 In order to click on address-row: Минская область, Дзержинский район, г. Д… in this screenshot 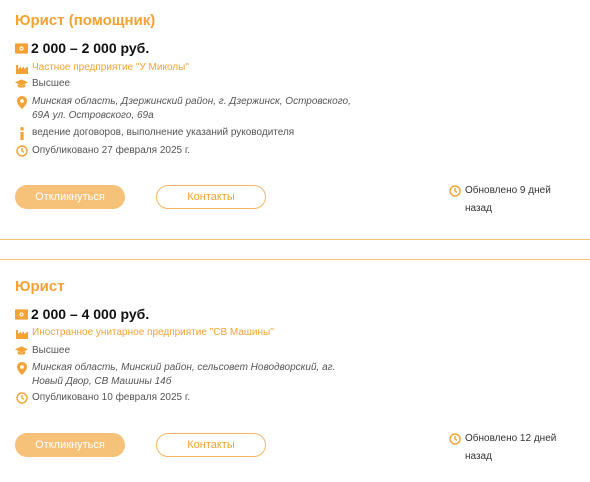, I will do `click(183, 109)`.